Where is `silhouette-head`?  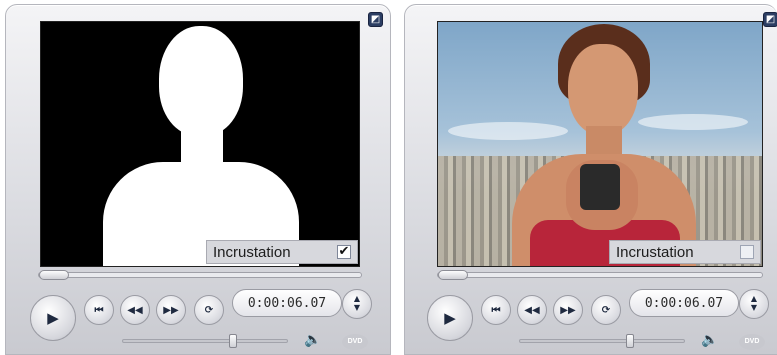 silhouette-head is located at coordinates (201, 81).